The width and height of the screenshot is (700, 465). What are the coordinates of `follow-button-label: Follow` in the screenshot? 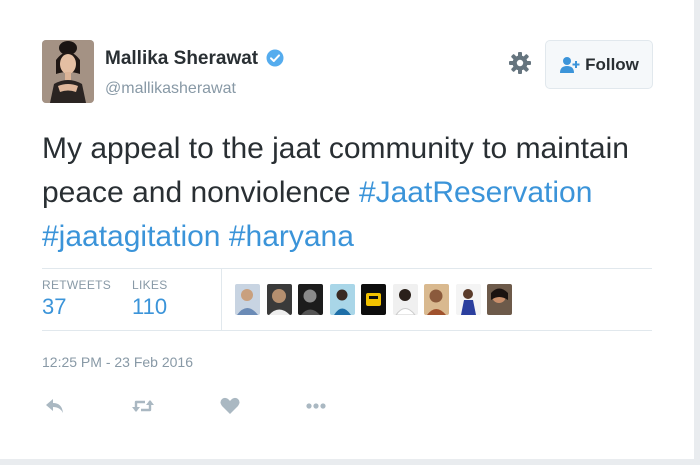 It's located at (612, 64).